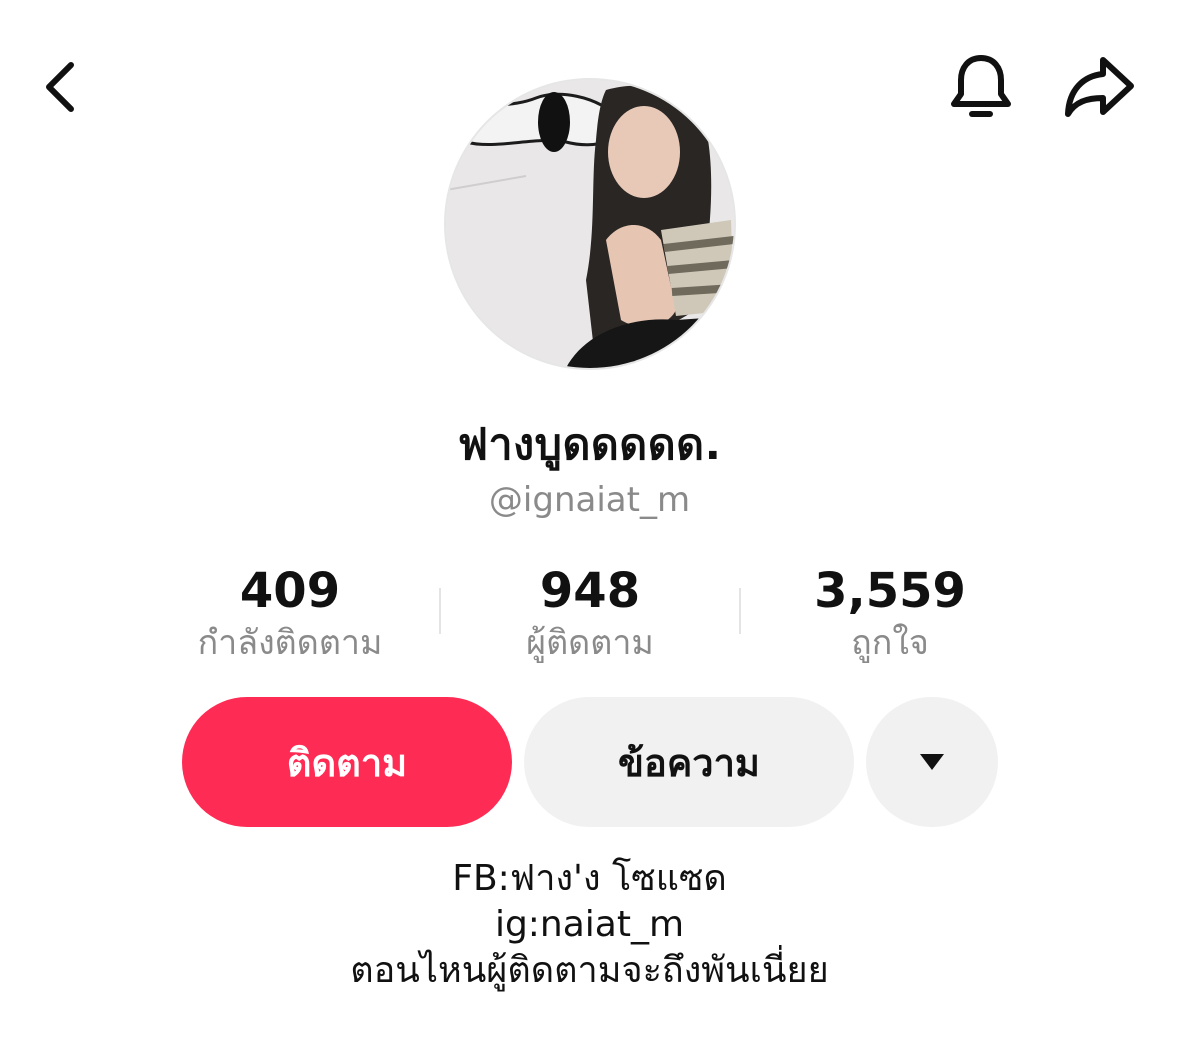 This screenshot has width=1179, height=1059. I want to click on share-button, so click(1100, 87).